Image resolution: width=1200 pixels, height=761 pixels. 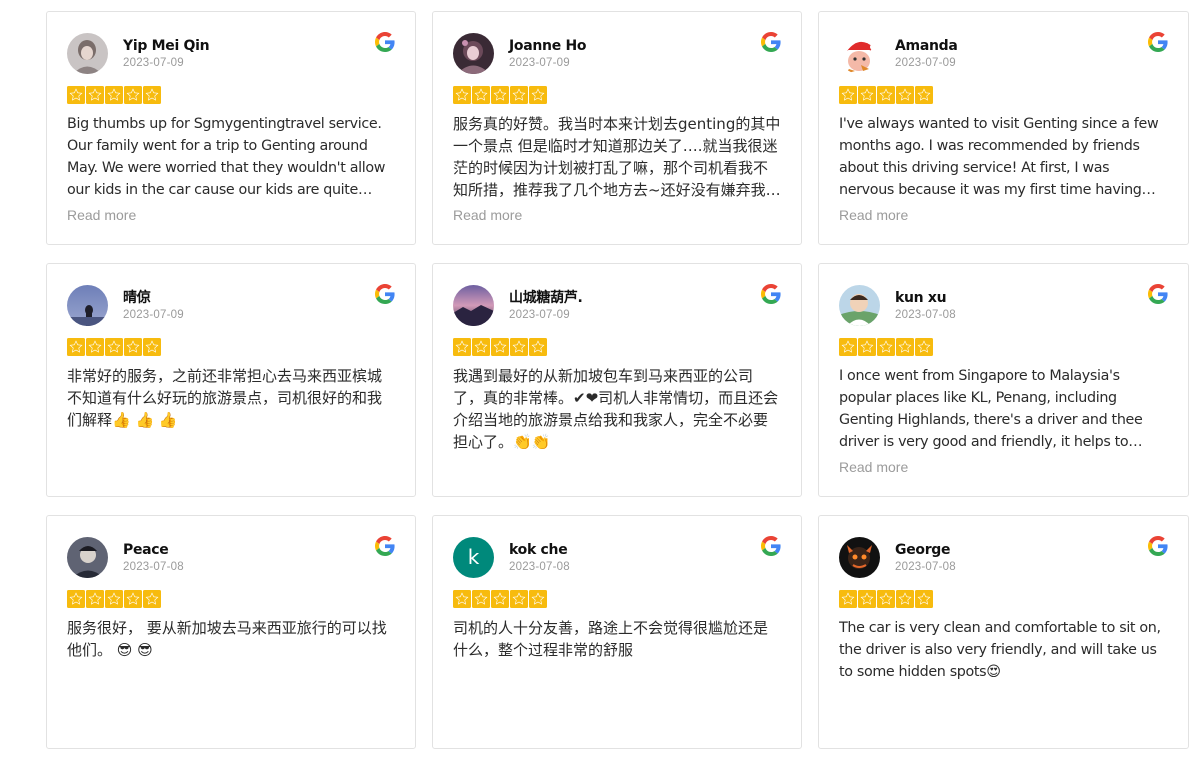 I want to click on review-header: 晴倞 2023-07-09, so click(x=231, y=305).